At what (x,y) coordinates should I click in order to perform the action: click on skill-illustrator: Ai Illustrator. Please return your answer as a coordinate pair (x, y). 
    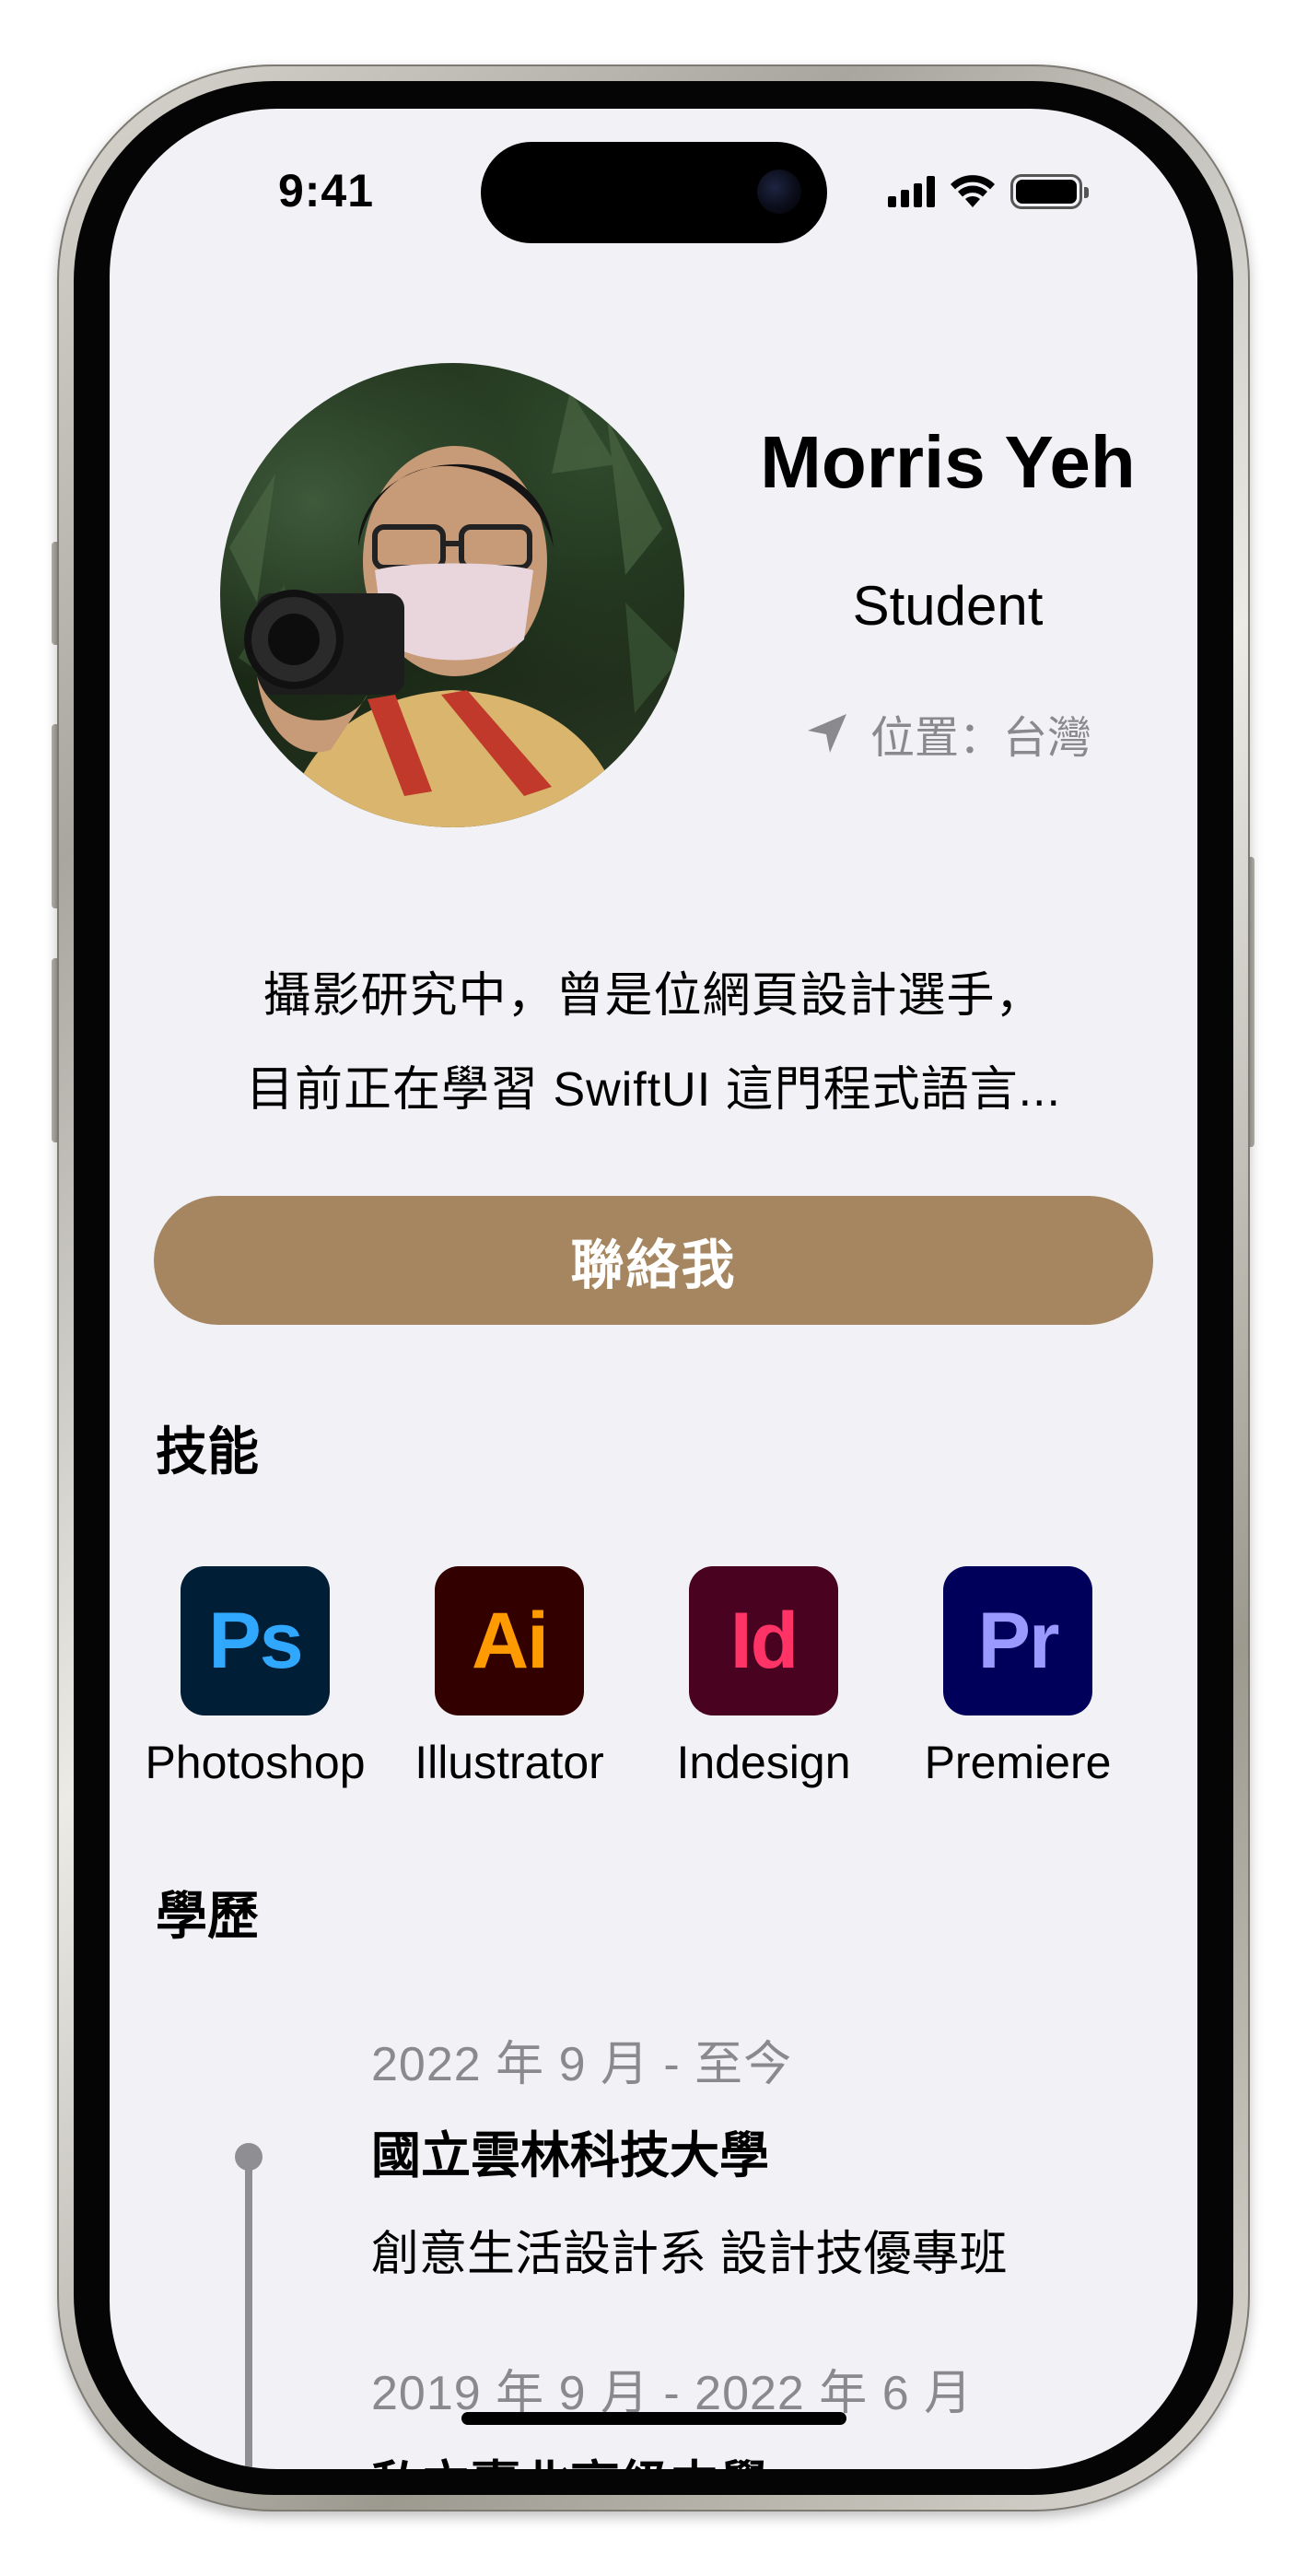
    Looking at the image, I should click on (509, 1677).